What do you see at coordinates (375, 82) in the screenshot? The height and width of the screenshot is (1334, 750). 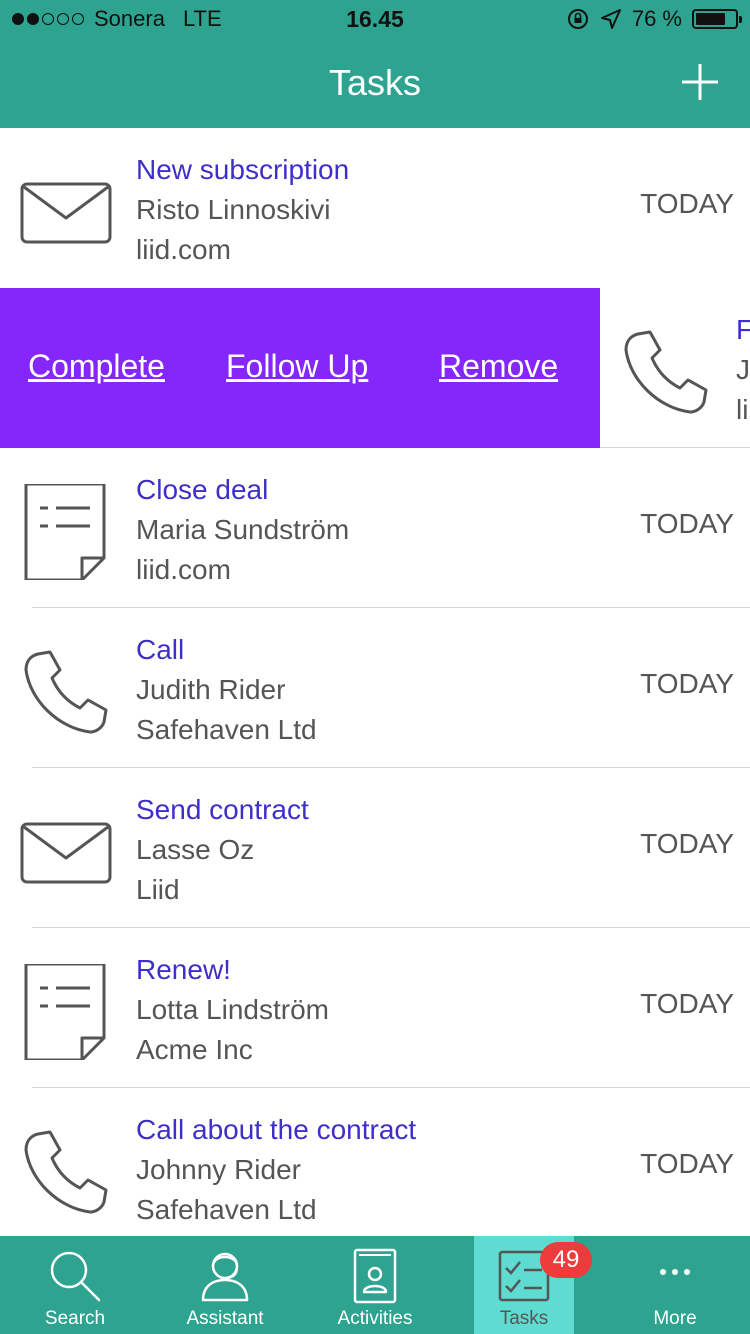 I see `page-title: Tasks` at bounding box center [375, 82].